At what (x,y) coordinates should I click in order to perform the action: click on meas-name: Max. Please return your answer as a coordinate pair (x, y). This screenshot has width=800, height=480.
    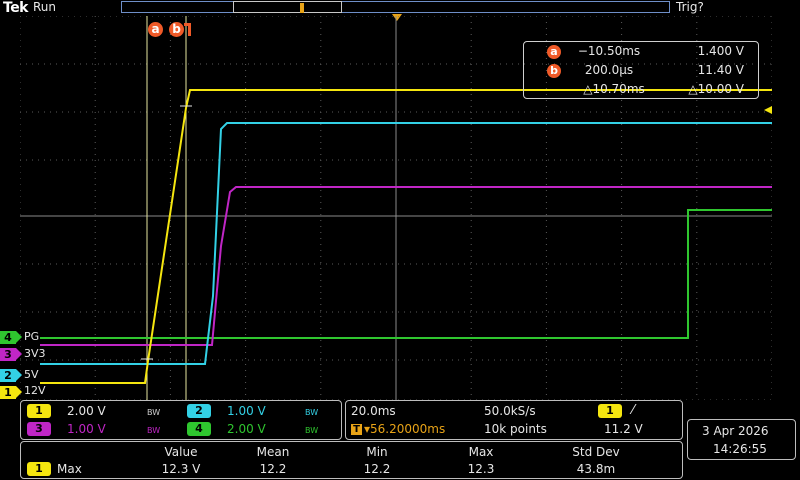
    Looking at the image, I should click on (69, 469).